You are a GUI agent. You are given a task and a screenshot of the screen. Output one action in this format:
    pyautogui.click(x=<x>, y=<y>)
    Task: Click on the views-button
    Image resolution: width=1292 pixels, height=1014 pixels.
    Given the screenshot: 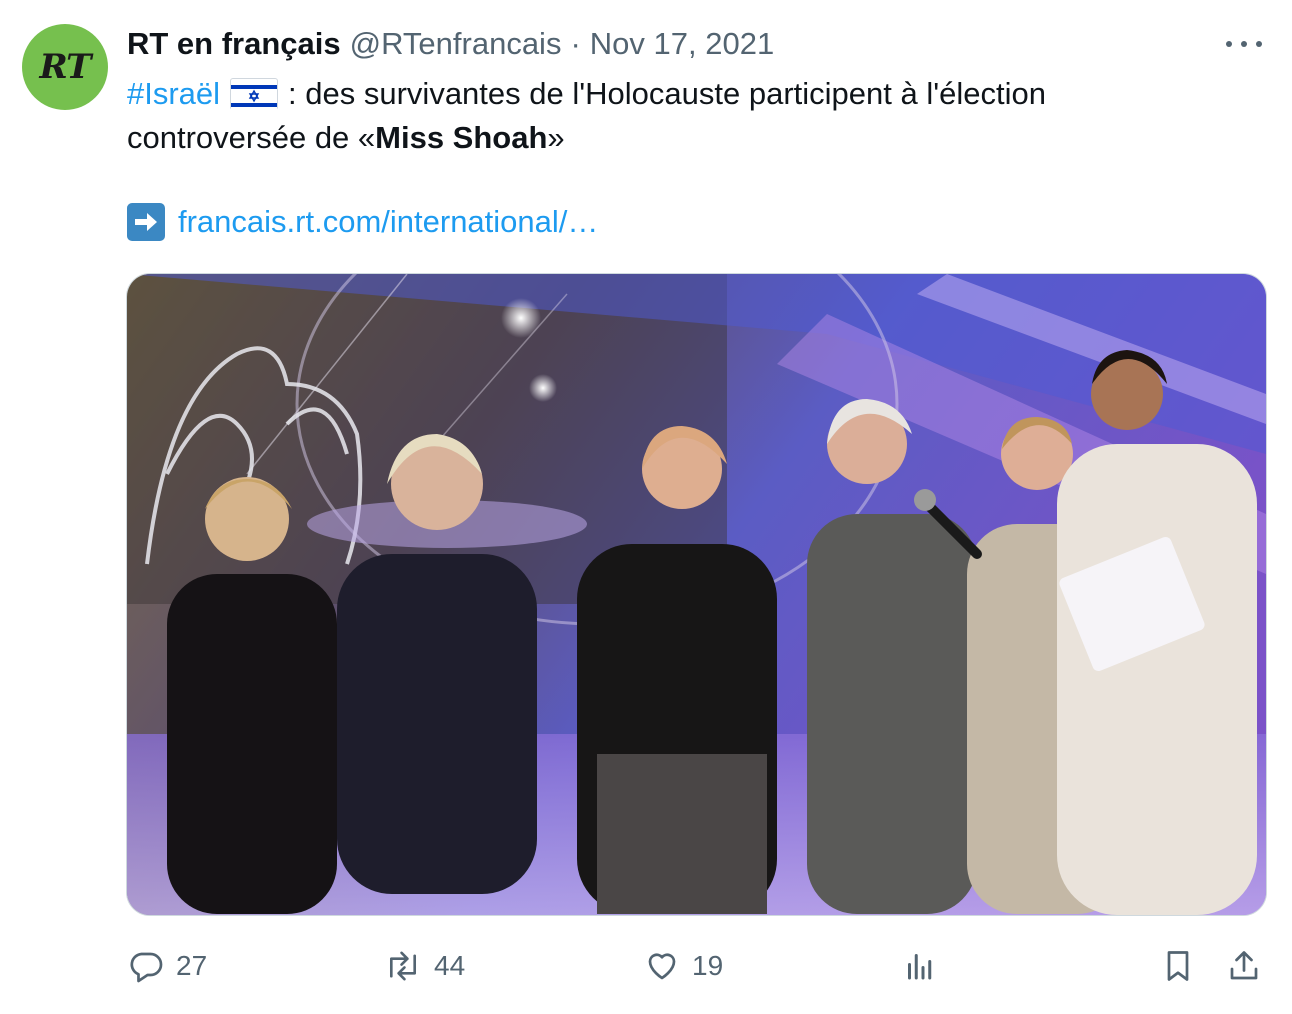 What is the action you would take?
    pyautogui.click(x=920, y=966)
    